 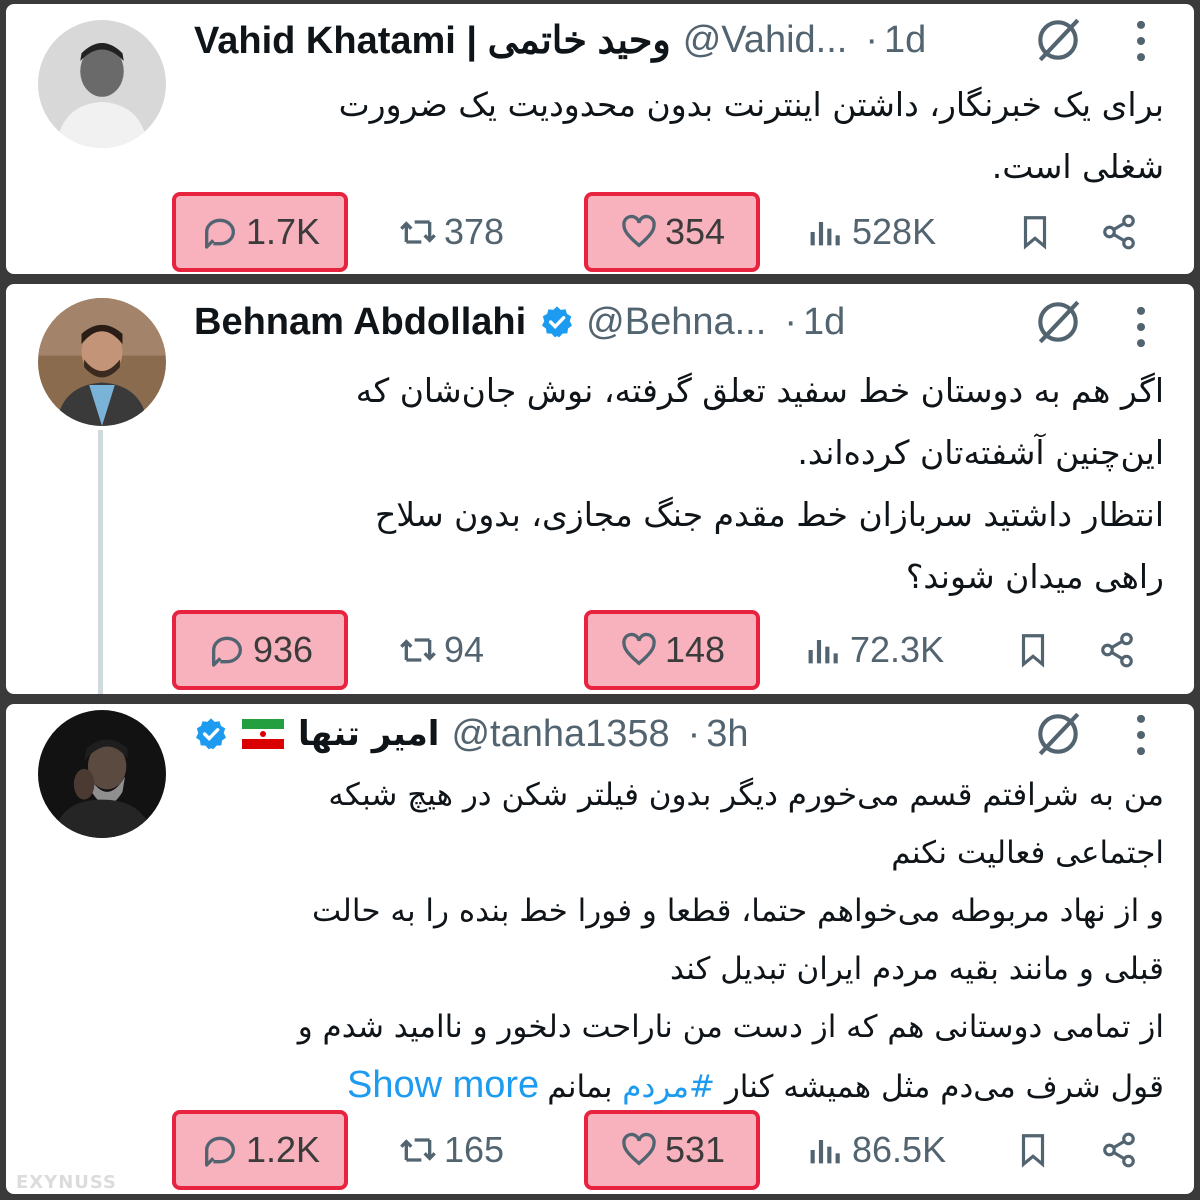 What do you see at coordinates (1034, 576) in the screenshot?
I see `tweet-text-line: راهی میدان شوند؟` at bounding box center [1034, 576].